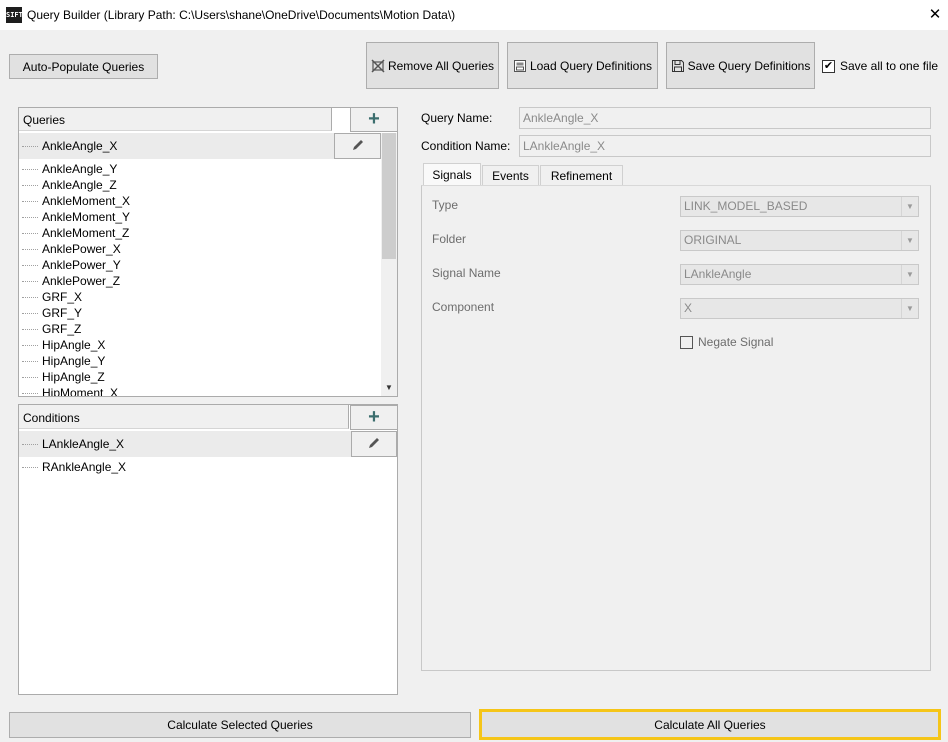 The height and width of the screenshot is (742, 948). I want to click on save-all-label: Save all to one file, so click(889, 66).